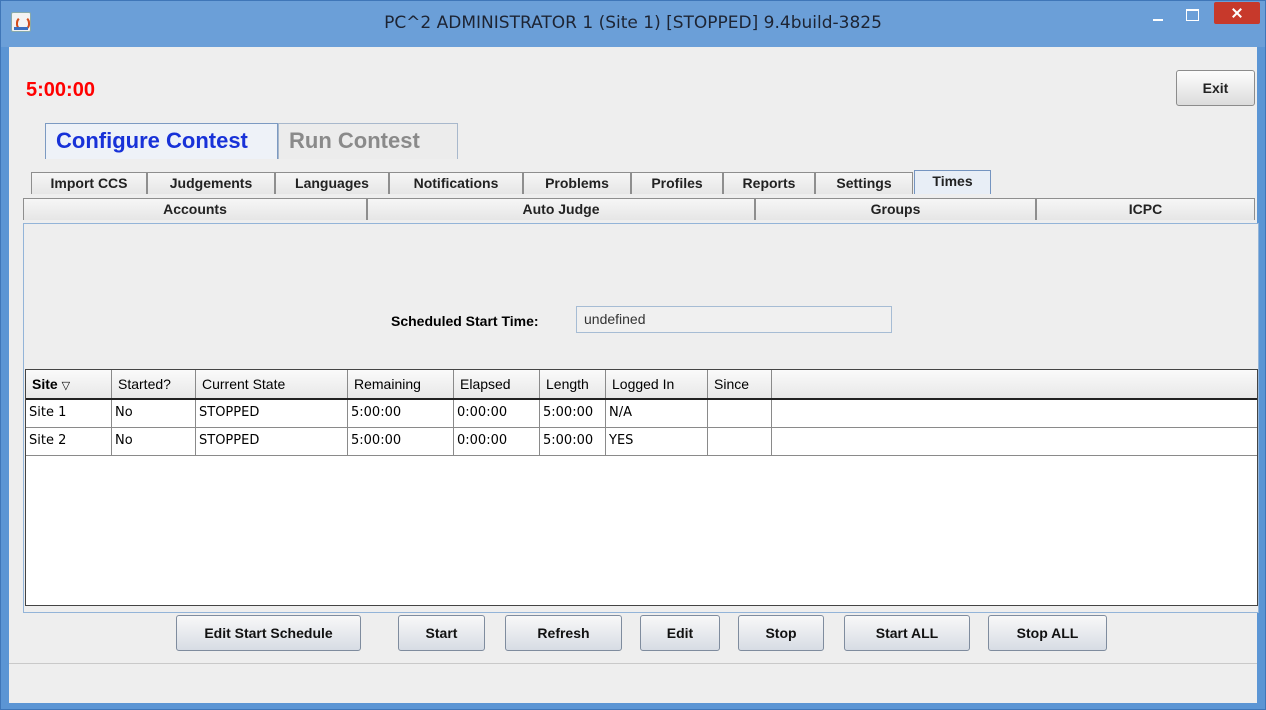 The width and height of the screenshot is (1266, 710). Describe the element at coordinates (633, 683) in the screenshot. I see `status-bar` at that location.